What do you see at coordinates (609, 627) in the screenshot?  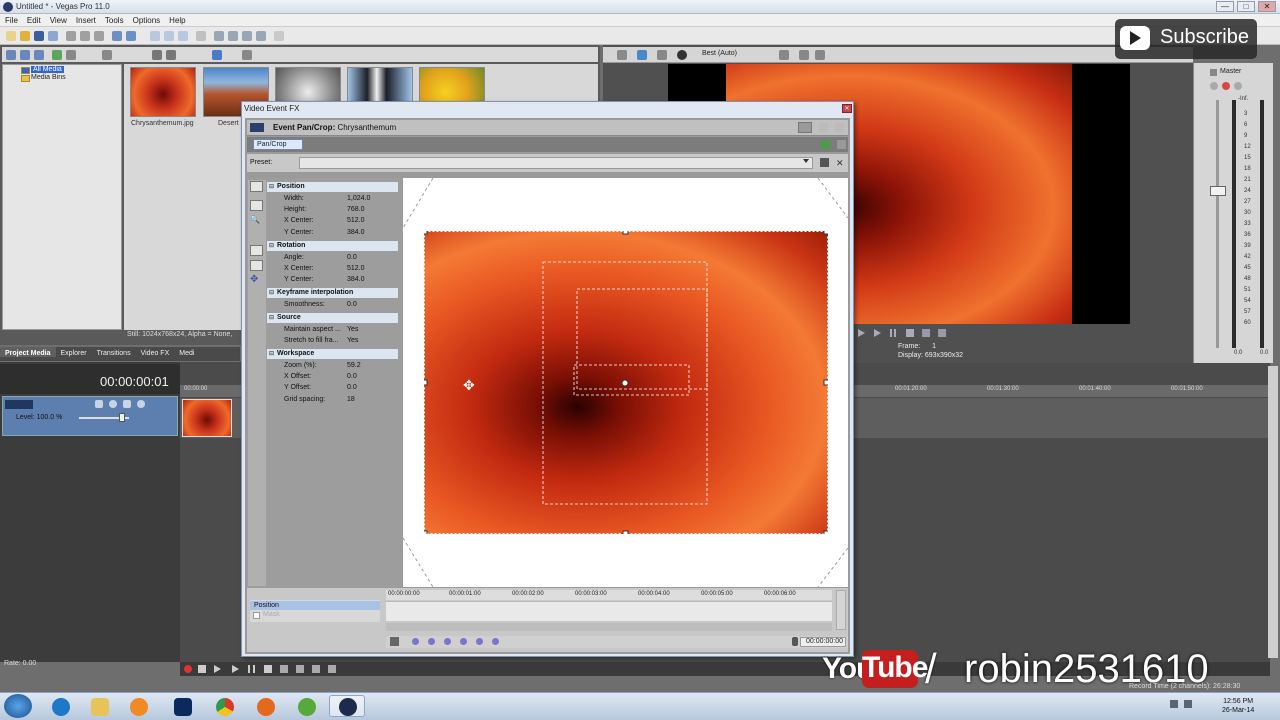 I see `keyframe-scrollbar` at bounding box center [609, 627].